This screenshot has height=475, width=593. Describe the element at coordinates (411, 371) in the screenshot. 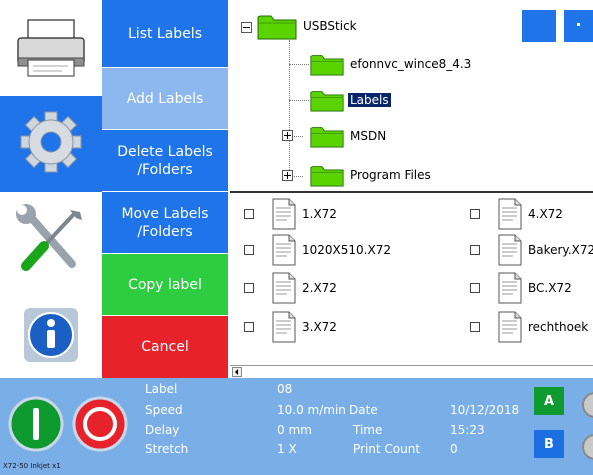

I see `horizontal-scrollbar` at that location.